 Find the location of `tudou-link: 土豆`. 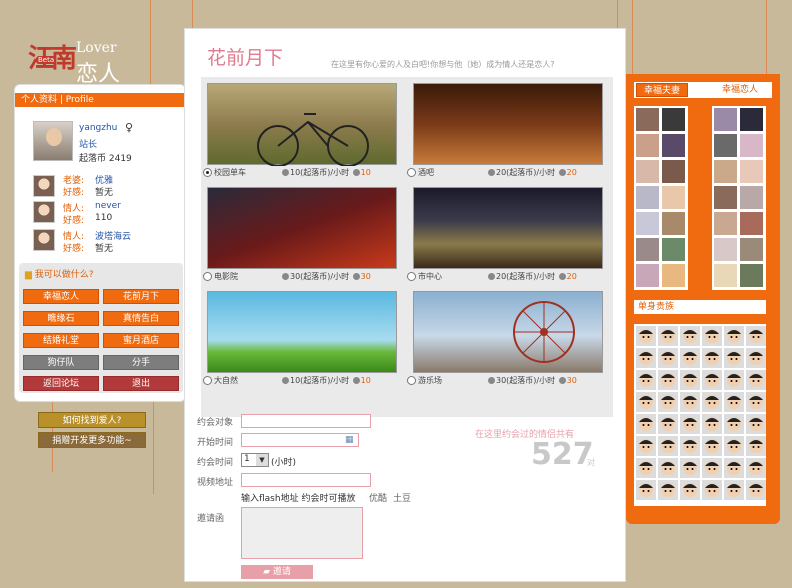

tudou-link: 土豆 is located at coordinates (402, 497).